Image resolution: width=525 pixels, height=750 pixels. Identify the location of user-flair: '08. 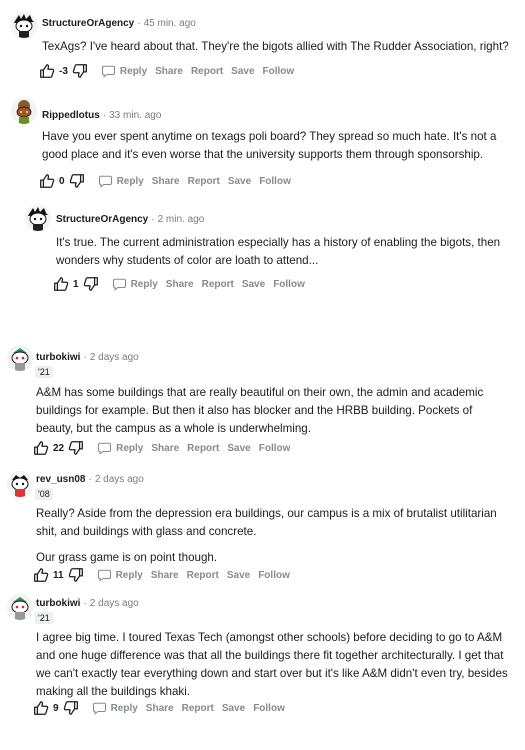
(44, 494).